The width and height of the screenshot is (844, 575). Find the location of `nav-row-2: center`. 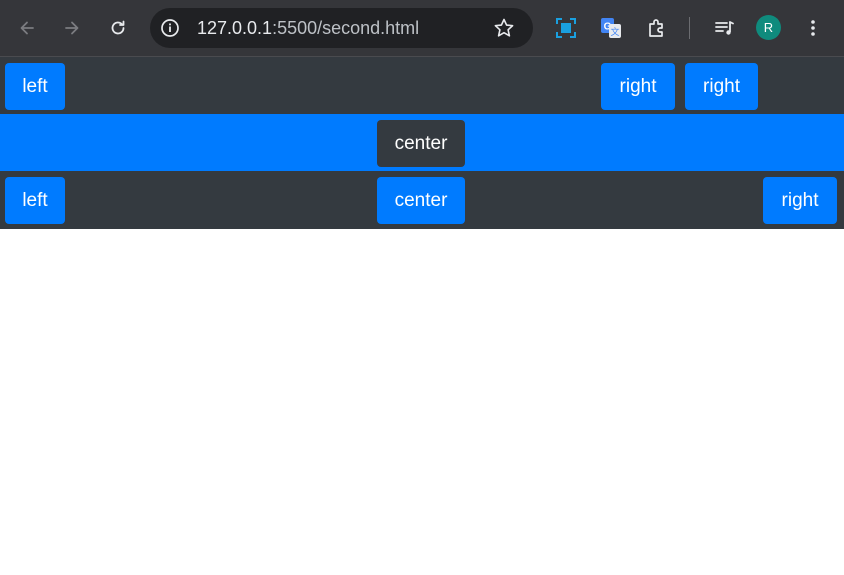

nav-row-2: center is located at coordinates (422, 142).